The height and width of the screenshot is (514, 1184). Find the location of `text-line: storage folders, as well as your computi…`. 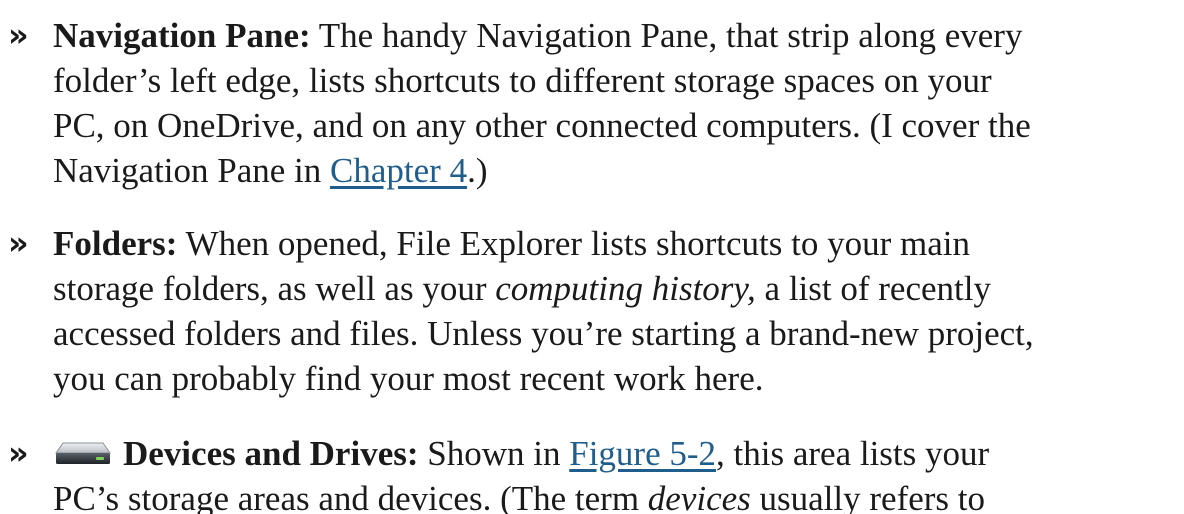

text-line: storage folders, as well as your computi… is located at coordinates (615, 288).